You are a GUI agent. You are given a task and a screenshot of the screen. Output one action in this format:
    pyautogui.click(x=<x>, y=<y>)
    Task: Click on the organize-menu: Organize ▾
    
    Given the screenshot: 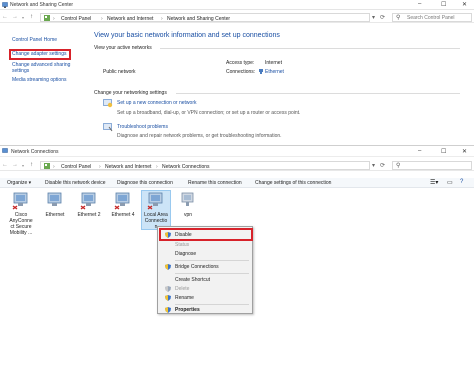 What is the action you would take?
    pyautogui.click(x=19, y=183)
    